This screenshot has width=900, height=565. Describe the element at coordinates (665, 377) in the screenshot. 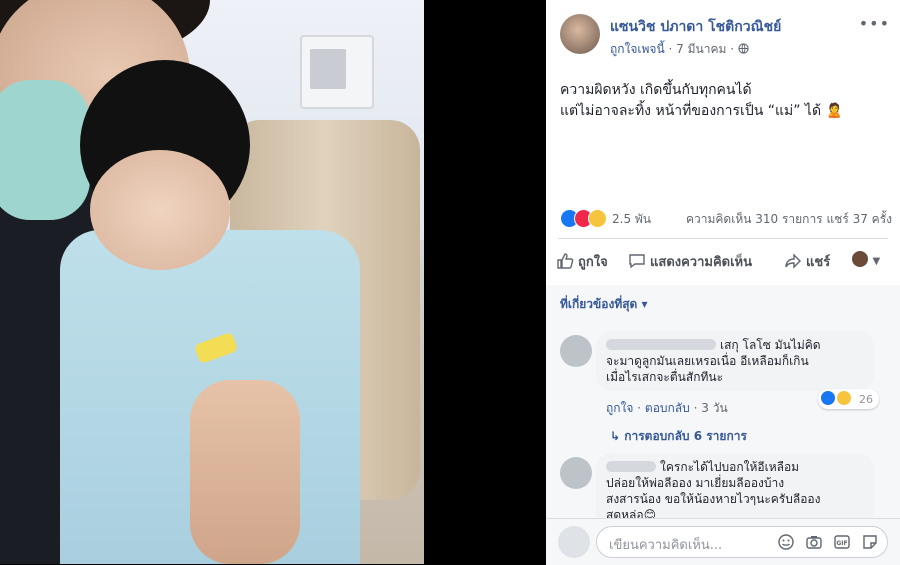

I see `comment-line: เมื่อไรเสกจะตื่นสักทีนะ` at that location.